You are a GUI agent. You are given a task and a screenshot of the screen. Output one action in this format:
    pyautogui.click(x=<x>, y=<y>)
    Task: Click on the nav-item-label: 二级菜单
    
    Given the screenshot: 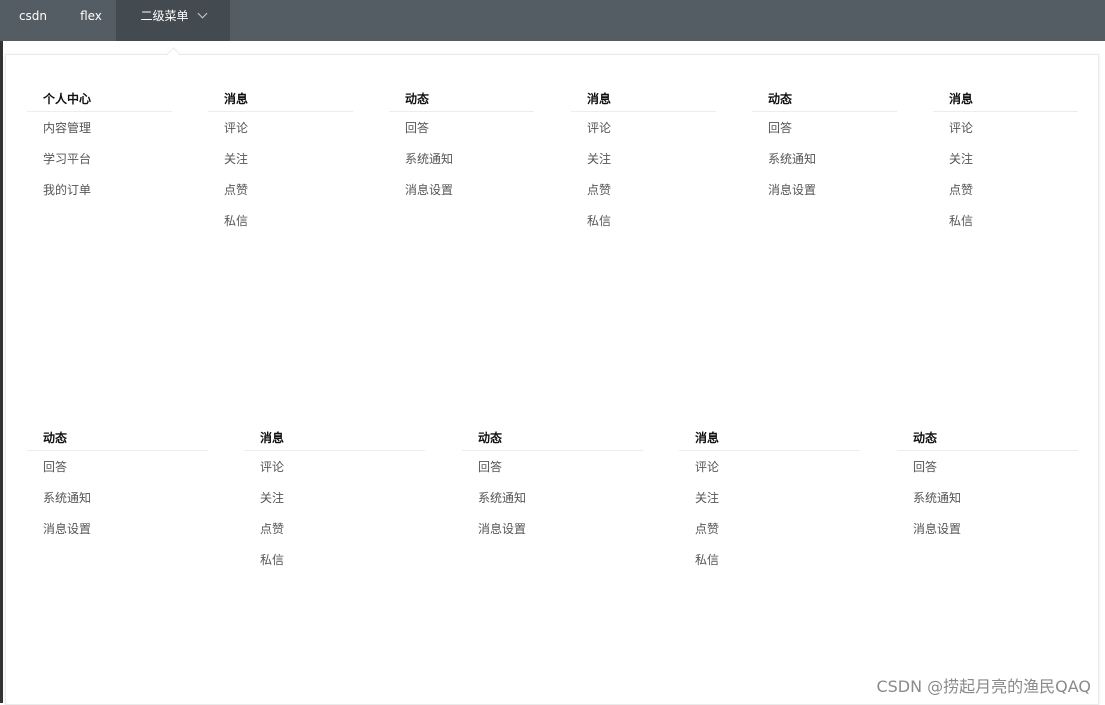 What is the action you would take?
    pyautogui.click(x=164, y=16)
    